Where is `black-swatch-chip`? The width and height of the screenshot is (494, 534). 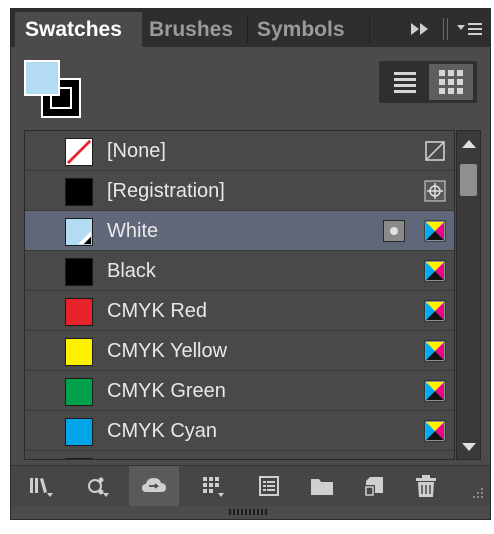 black-swatch-chip is located at coordinates (79, 272).